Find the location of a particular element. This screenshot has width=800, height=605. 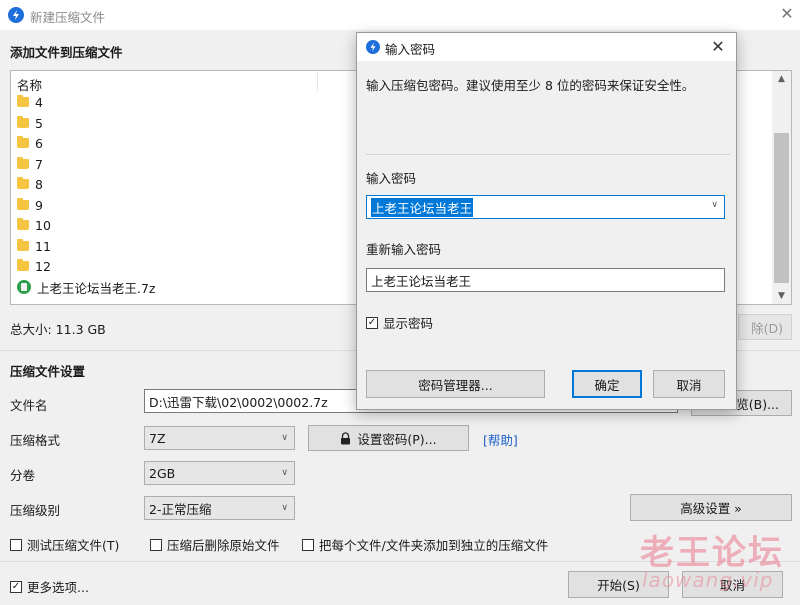

separate-archives-label: 把每个文件/文件夹添加到独立的压缩文件 is located at coordinates (434, 545).